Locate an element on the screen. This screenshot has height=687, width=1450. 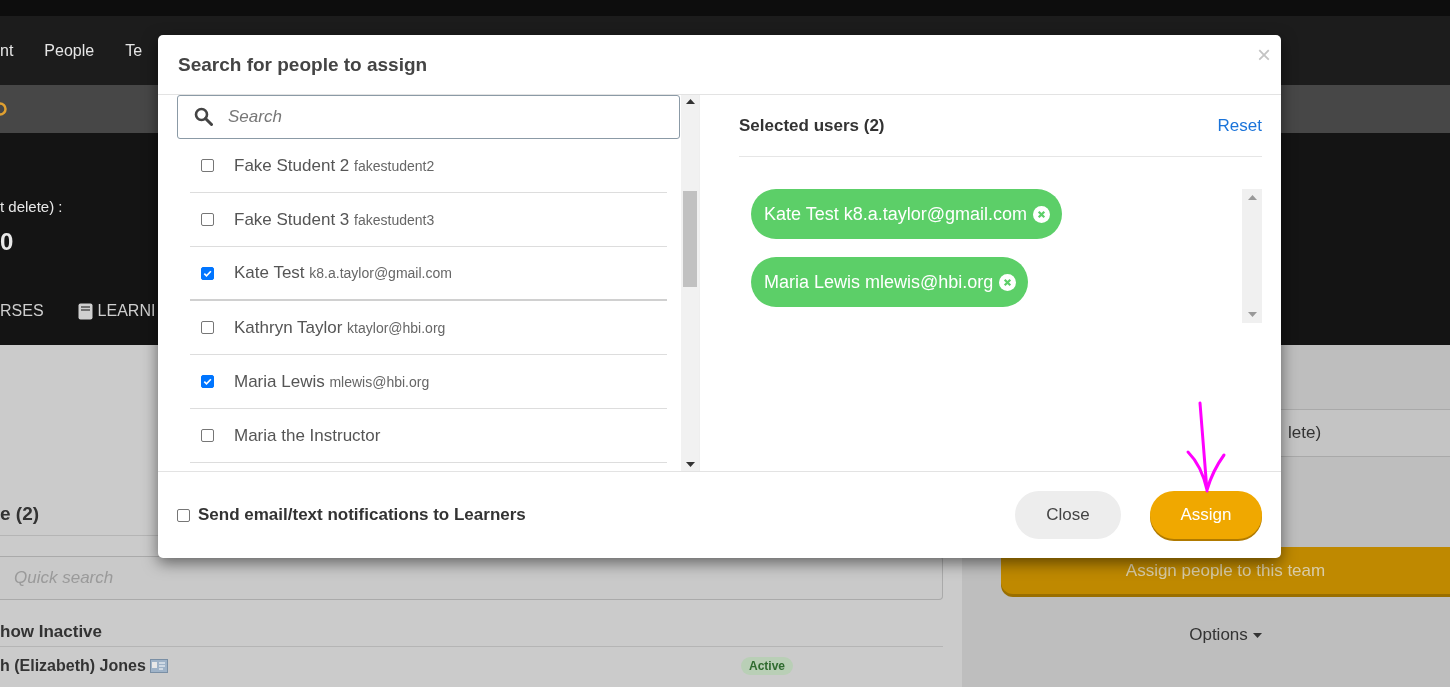
scroll-up-icon is located at coordinates (690, 101).